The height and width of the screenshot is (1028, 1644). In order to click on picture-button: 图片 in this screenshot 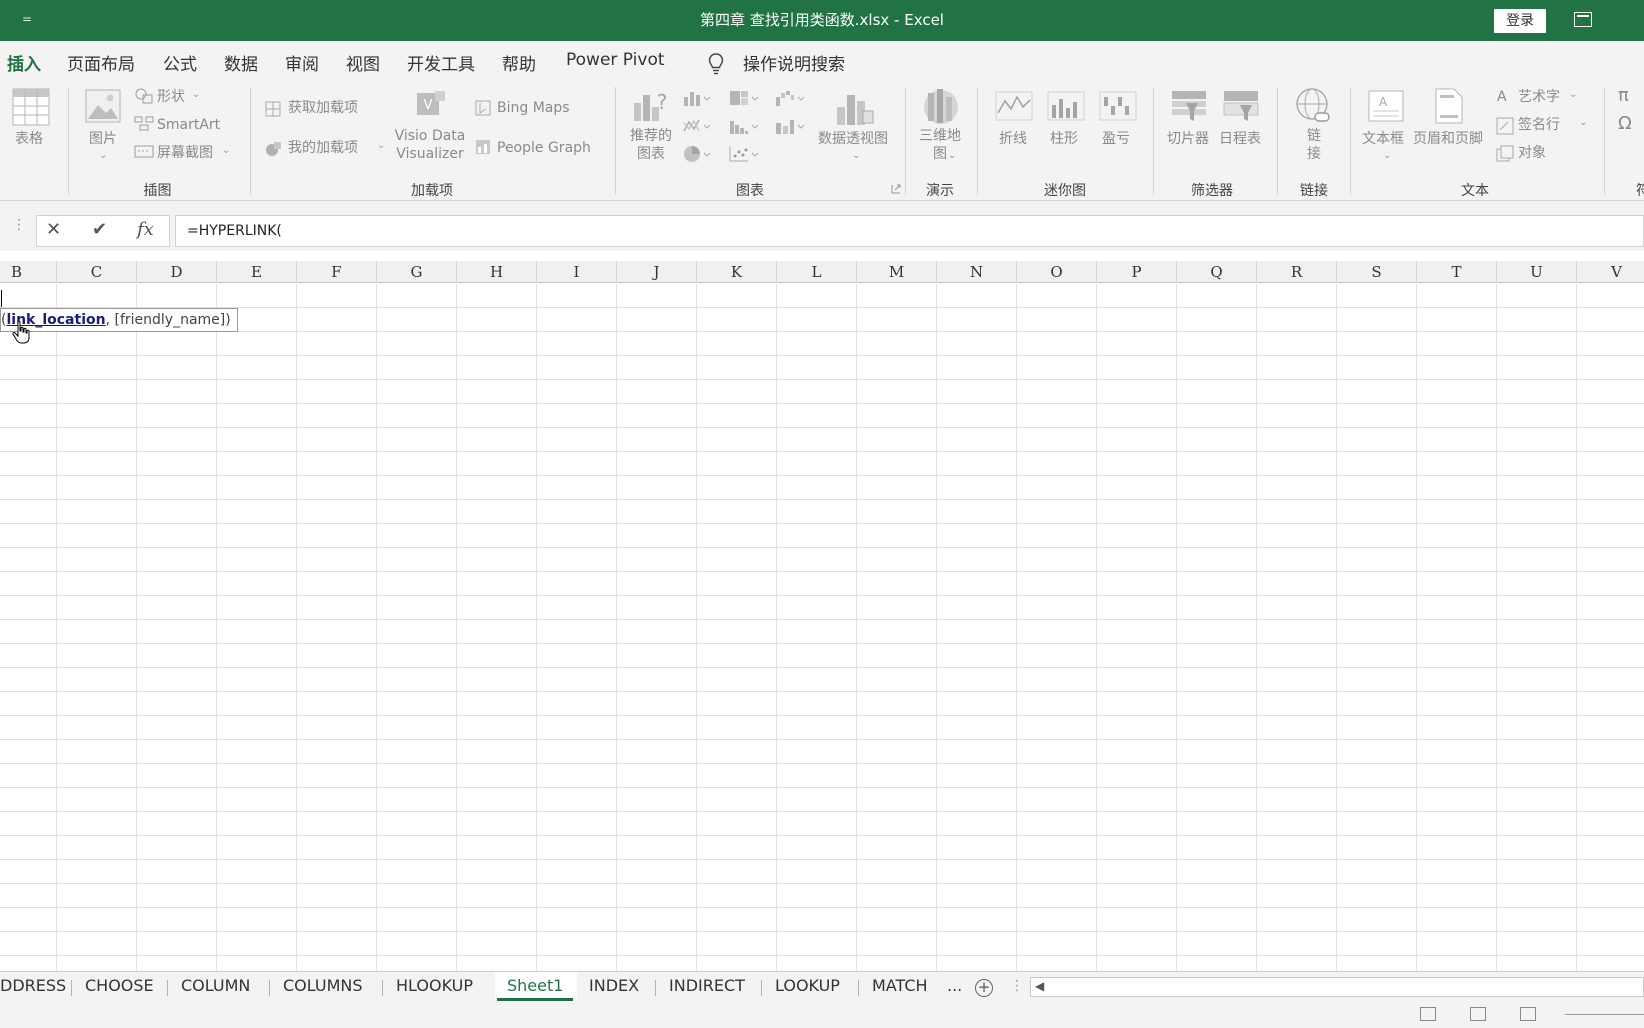, I will do `click(103, 140)`.